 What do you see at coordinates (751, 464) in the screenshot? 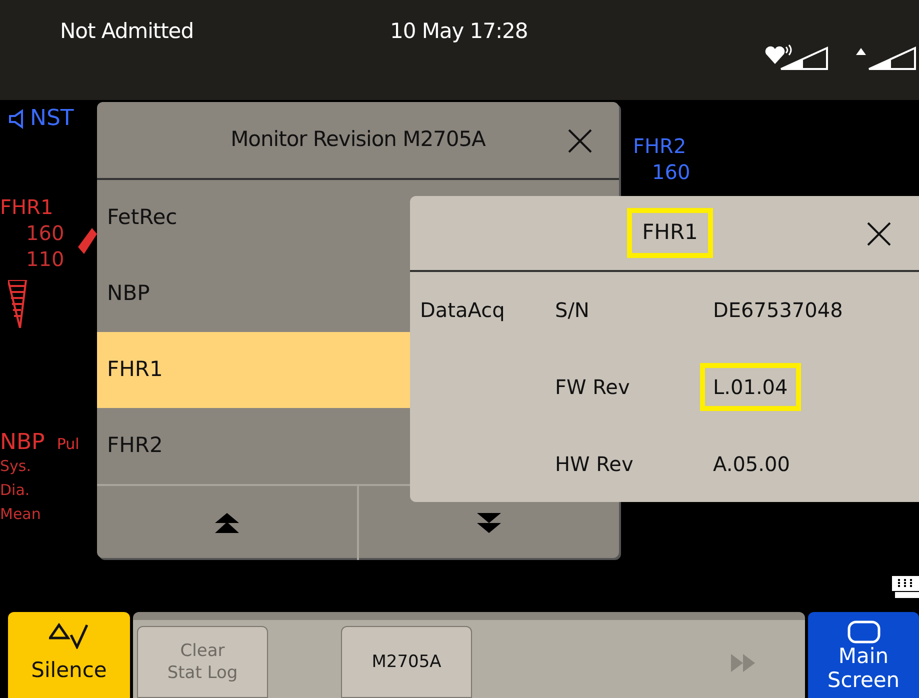
I see `field-value: A.05.00` at bounding box center [751, 464].